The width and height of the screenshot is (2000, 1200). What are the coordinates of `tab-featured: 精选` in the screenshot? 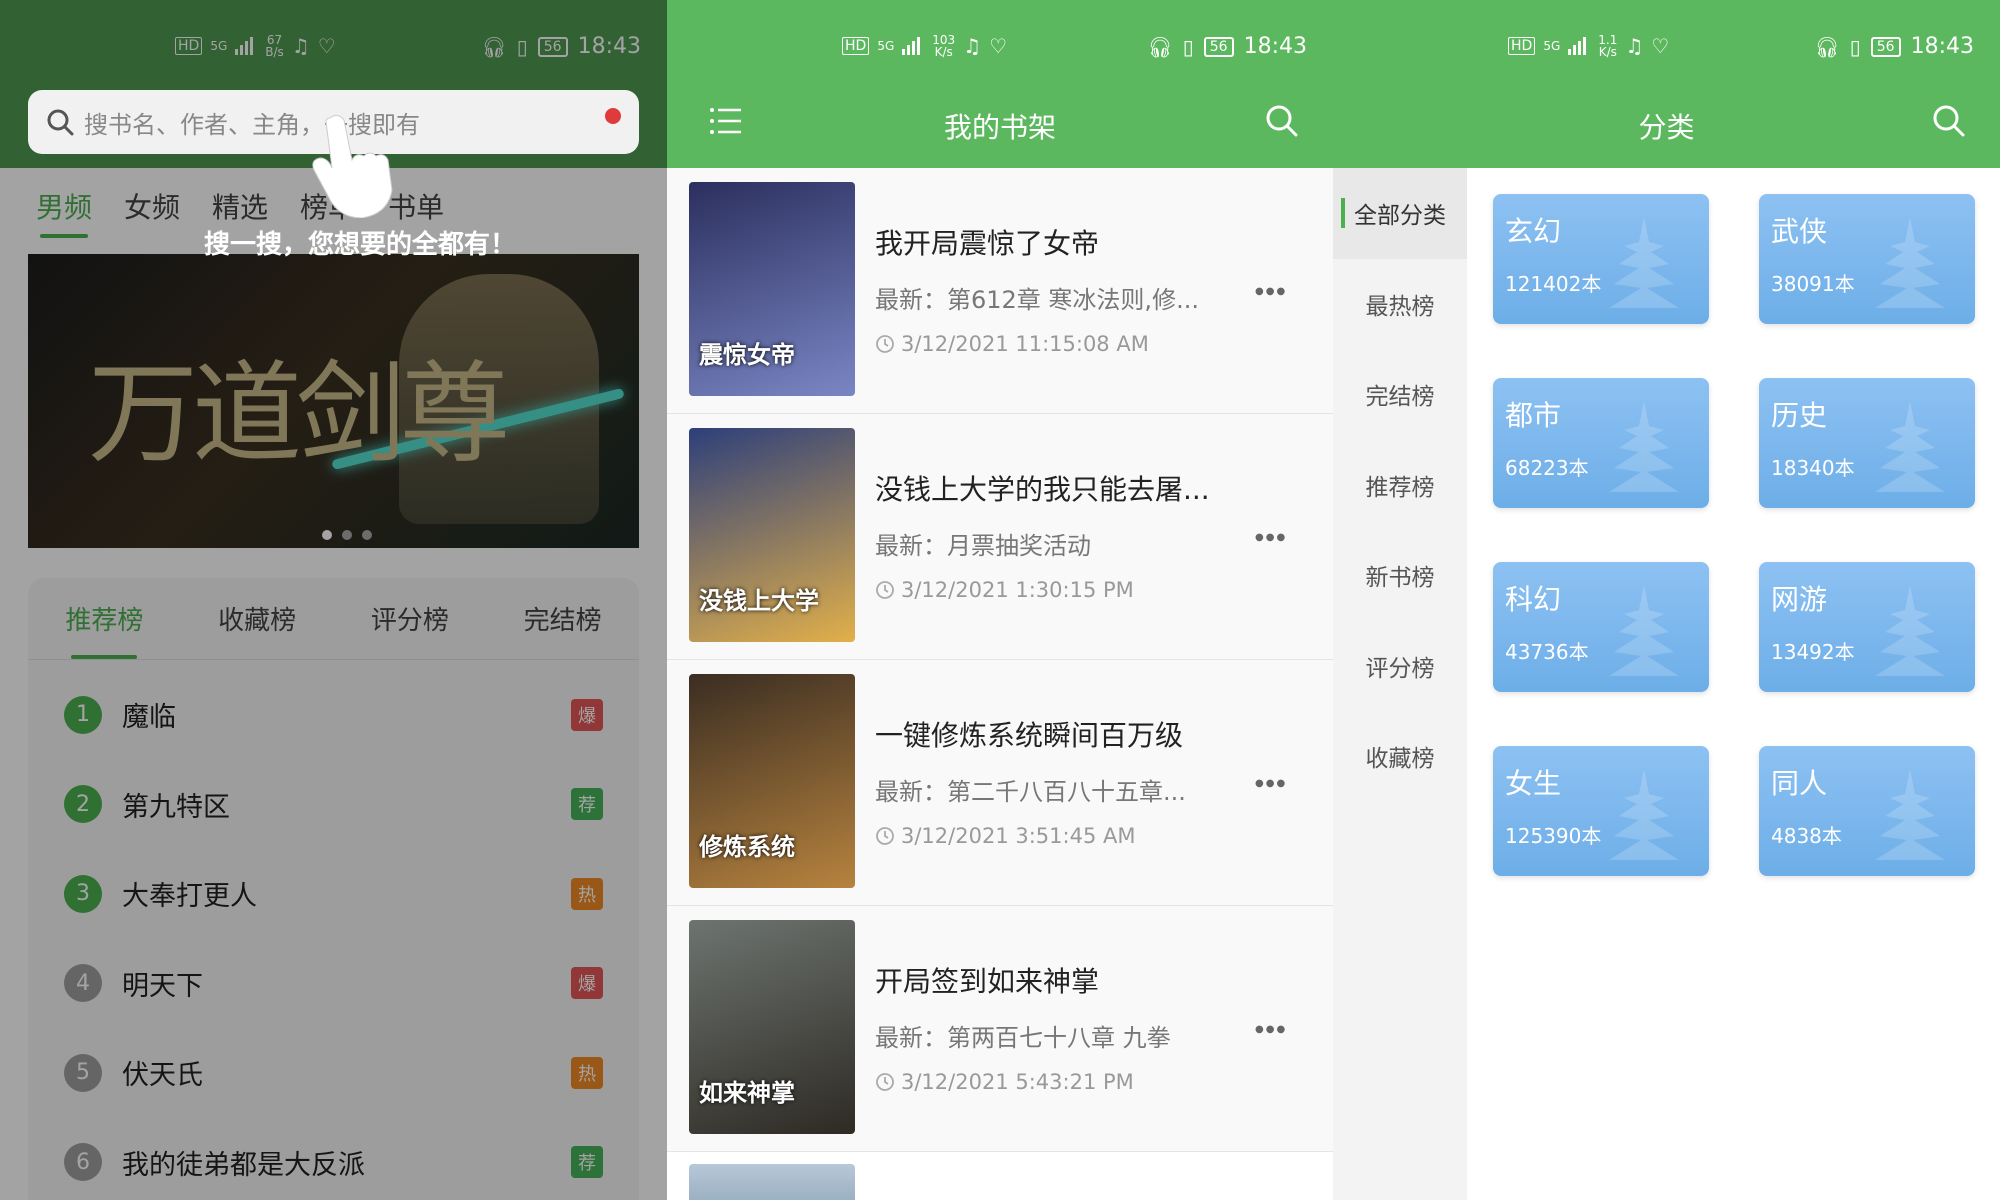 It's located at (240, 206).